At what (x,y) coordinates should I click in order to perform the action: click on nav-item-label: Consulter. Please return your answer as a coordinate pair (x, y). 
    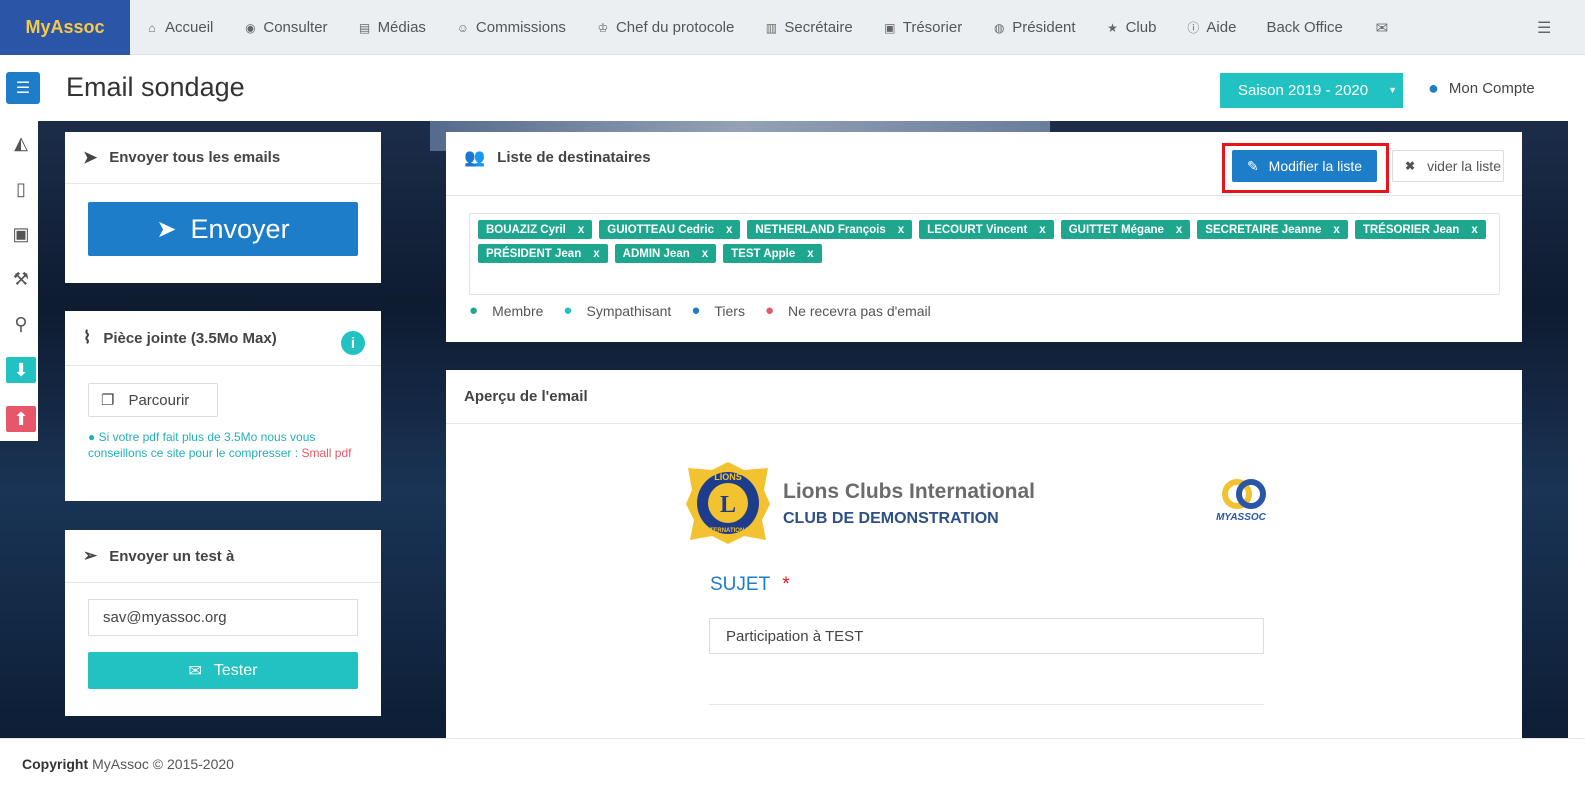
    Looking at the image, I should click on (295, 27).